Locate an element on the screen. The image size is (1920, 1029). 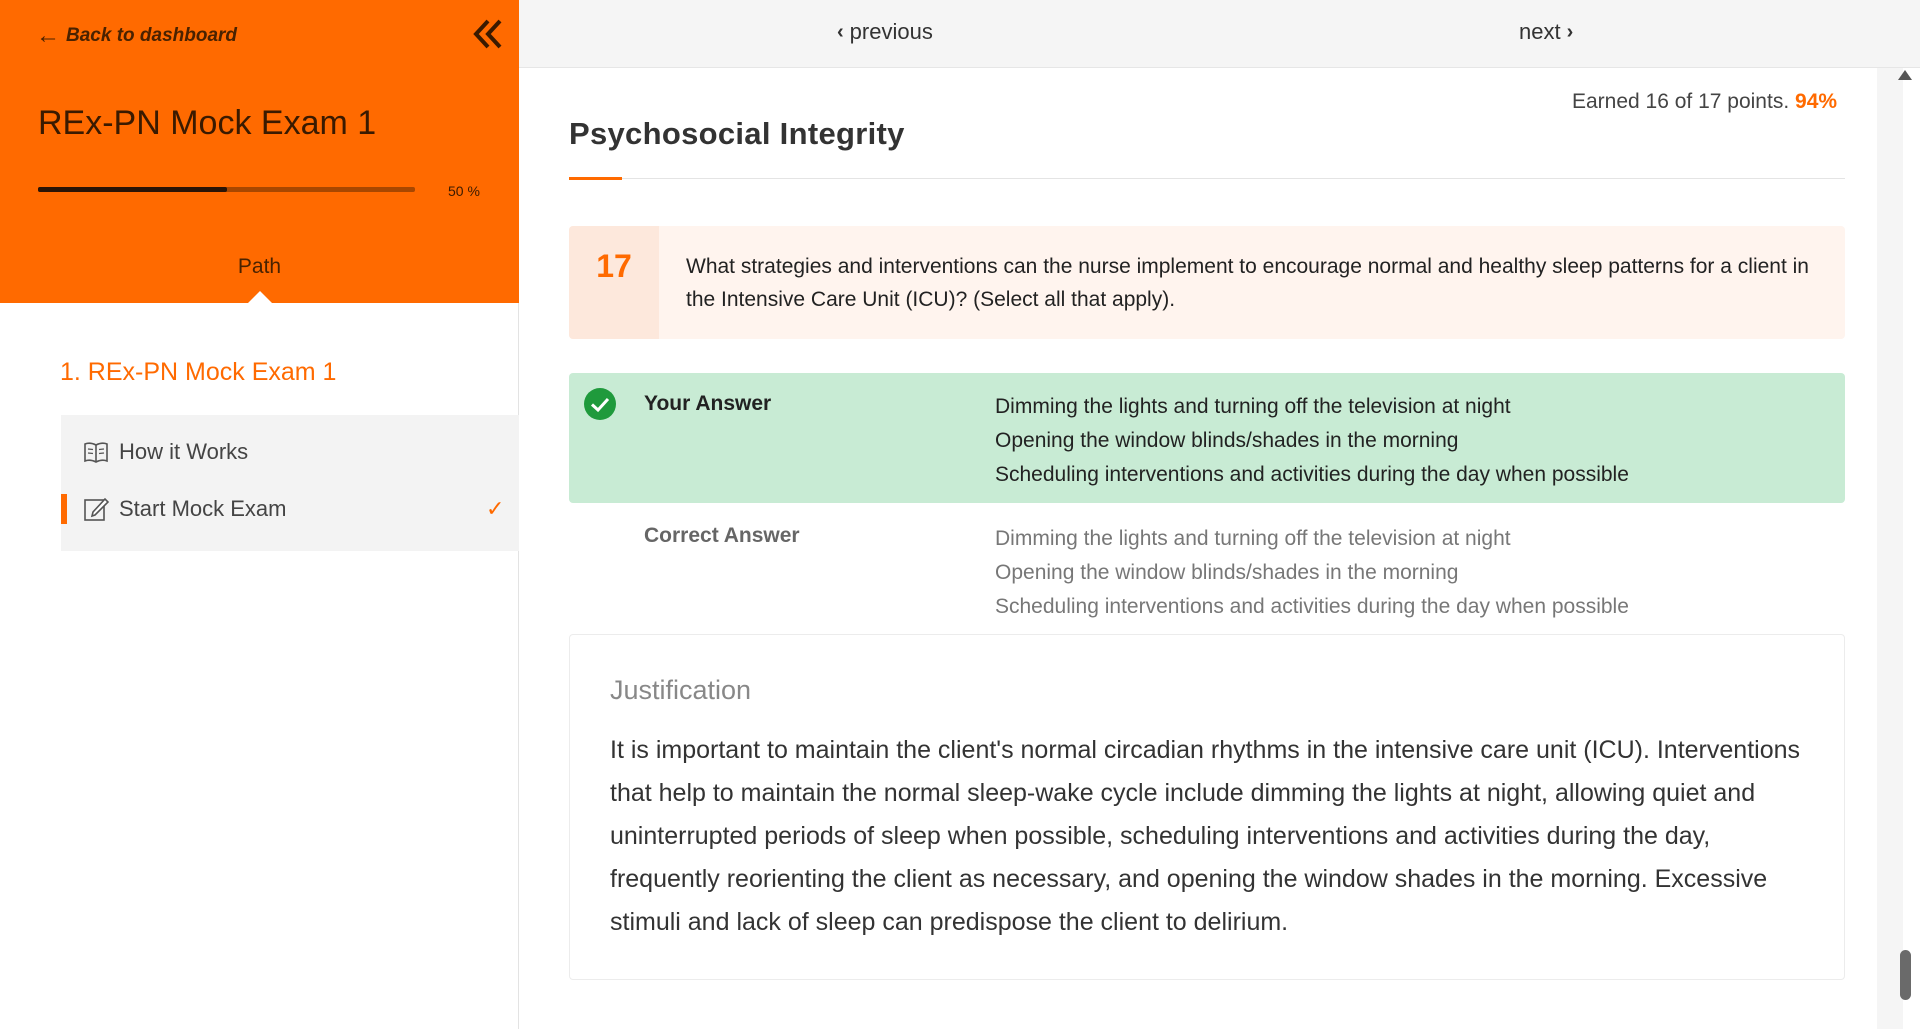
section-title: 1. REx-PN Mock Exam 1 is located at coordinates (198, 372).